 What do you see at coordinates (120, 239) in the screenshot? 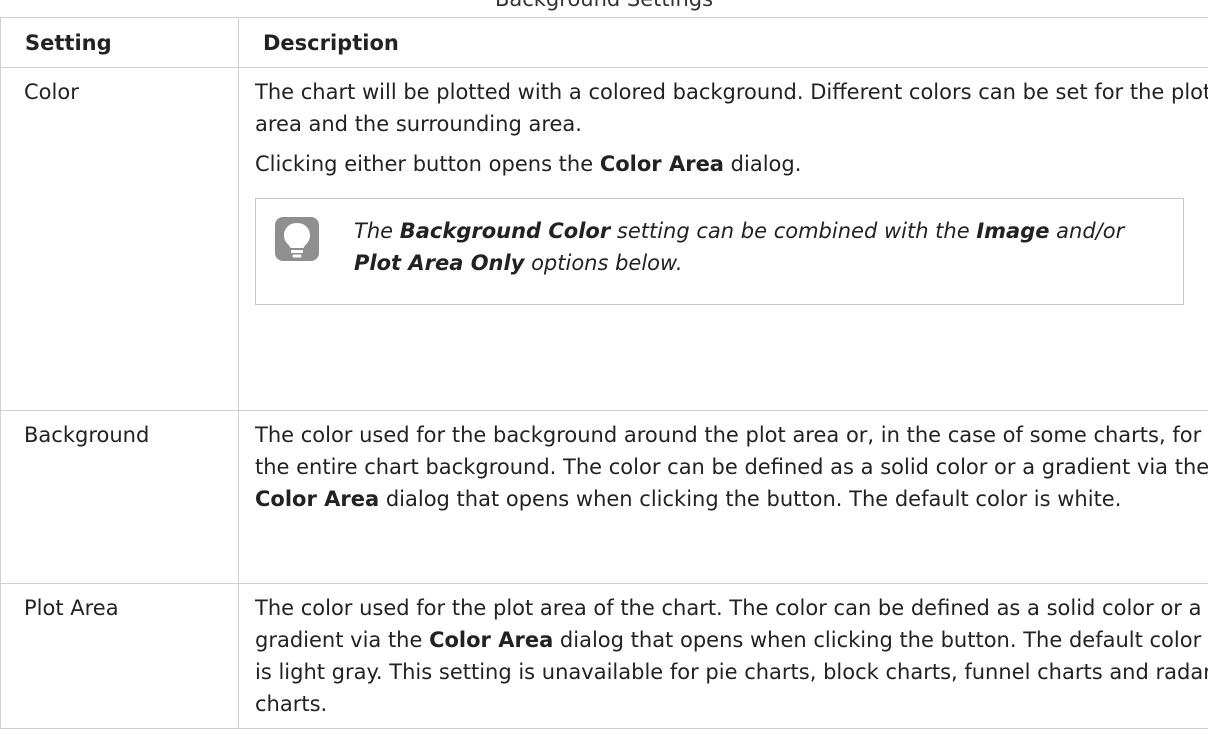
I see `setting-name: Color` at bounding box center [120, 239].